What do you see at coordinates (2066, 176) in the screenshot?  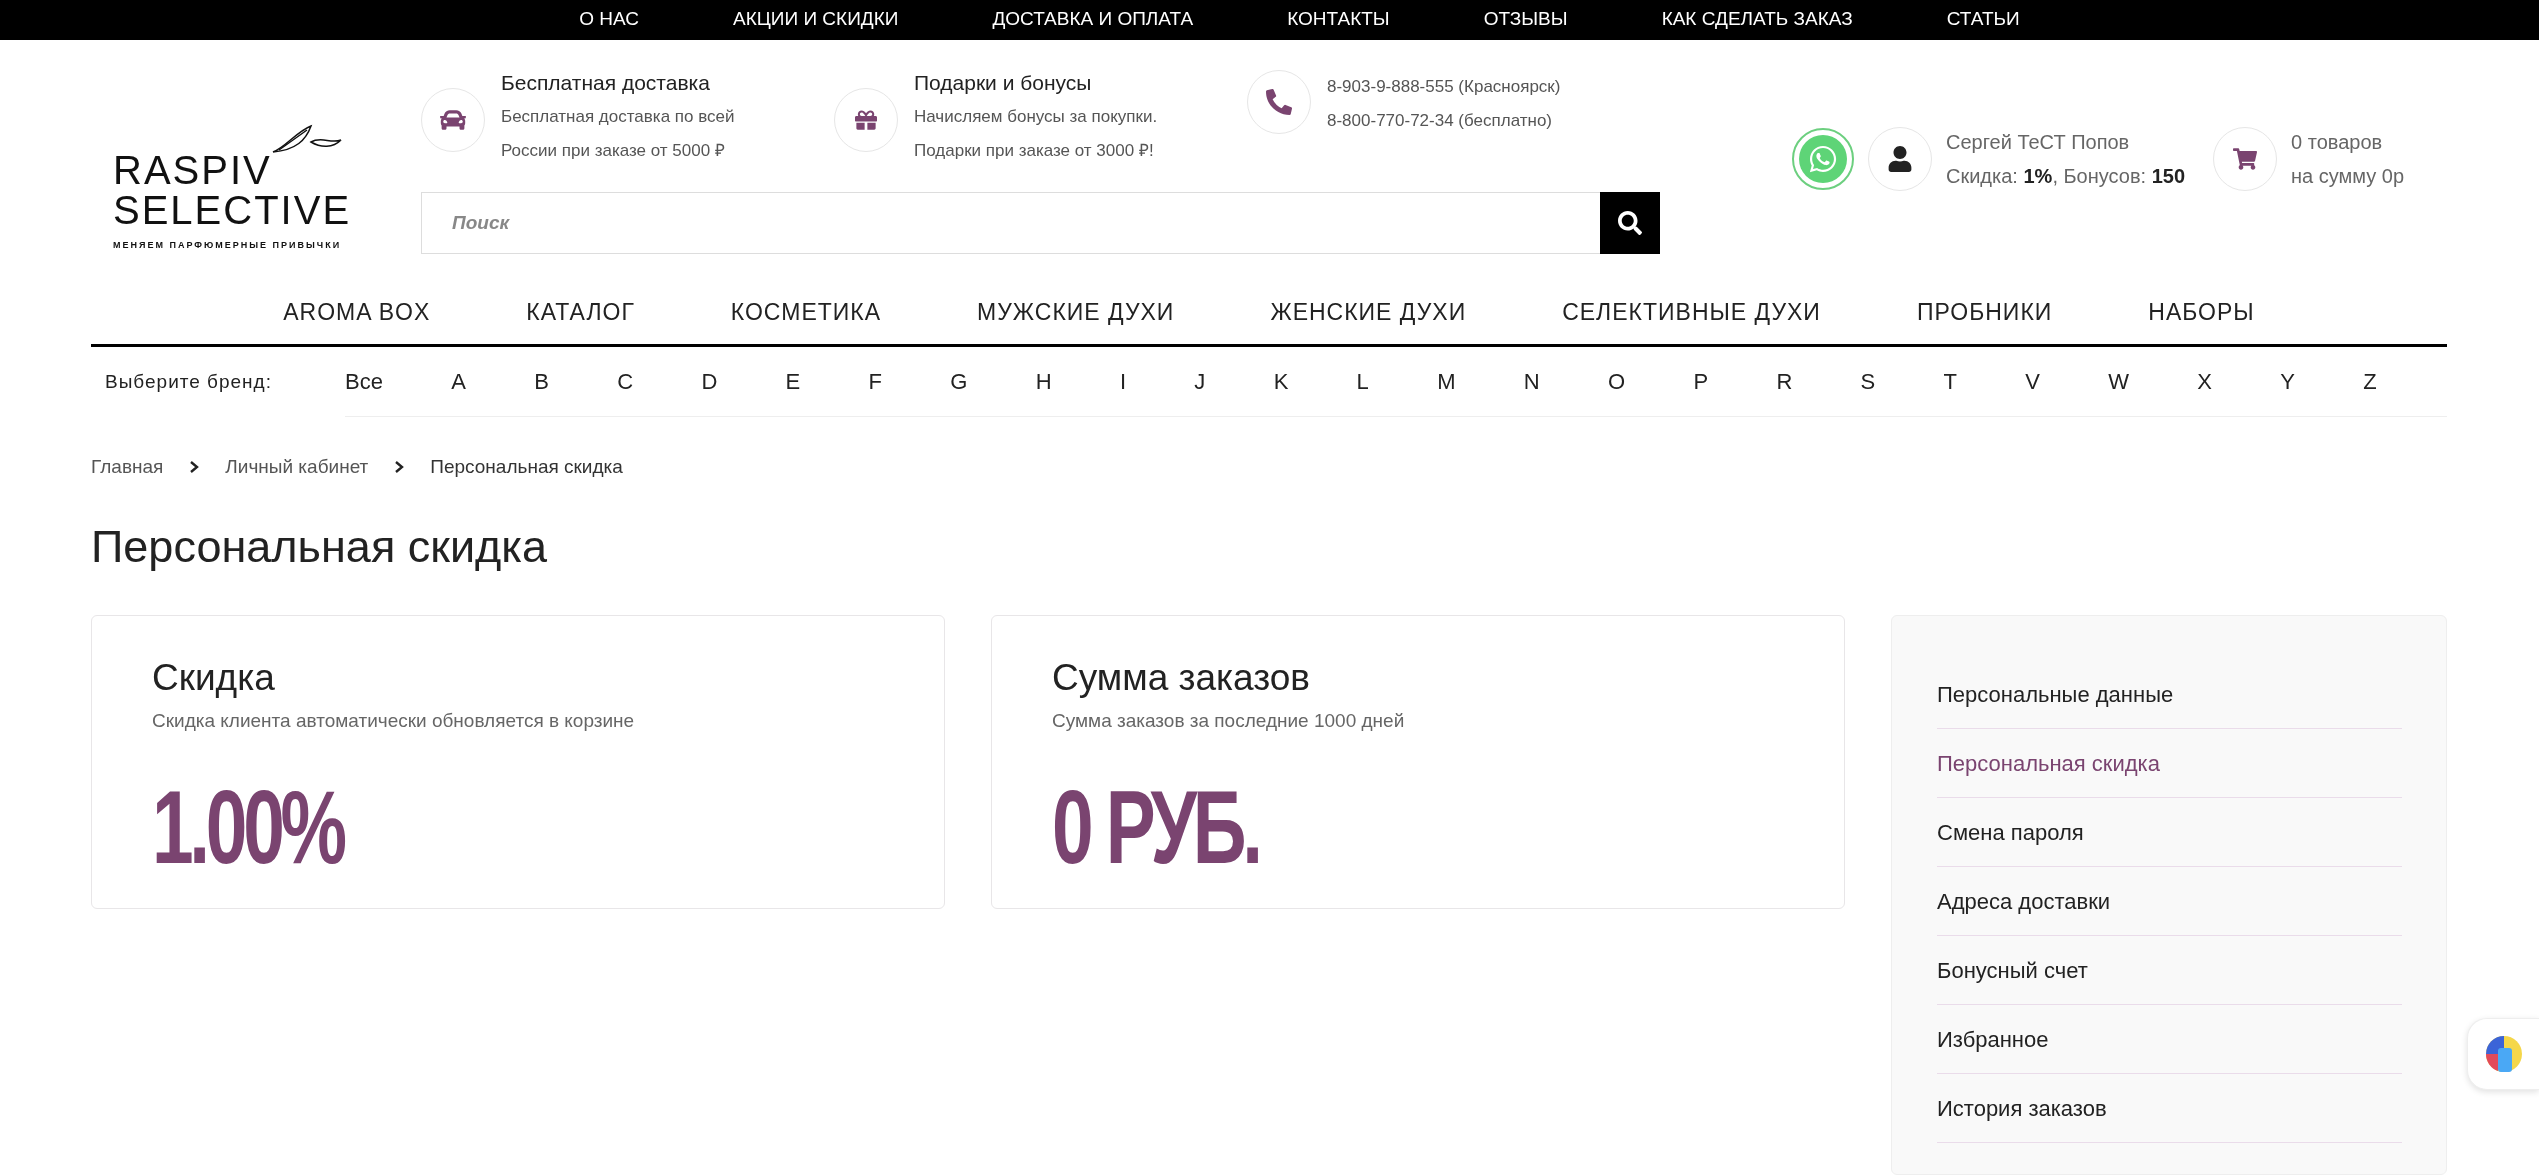 I see `user-status: Скидка: 1%, Бонусов: 150` at bounding box center [2066, 176].